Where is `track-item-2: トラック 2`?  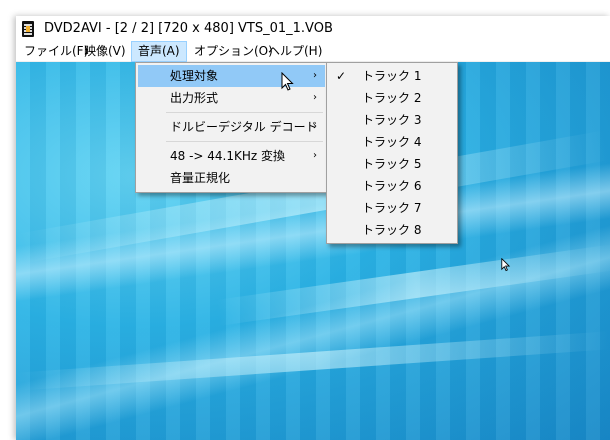
track-item-2: トラック 2 is located at coordinates (392, 98).